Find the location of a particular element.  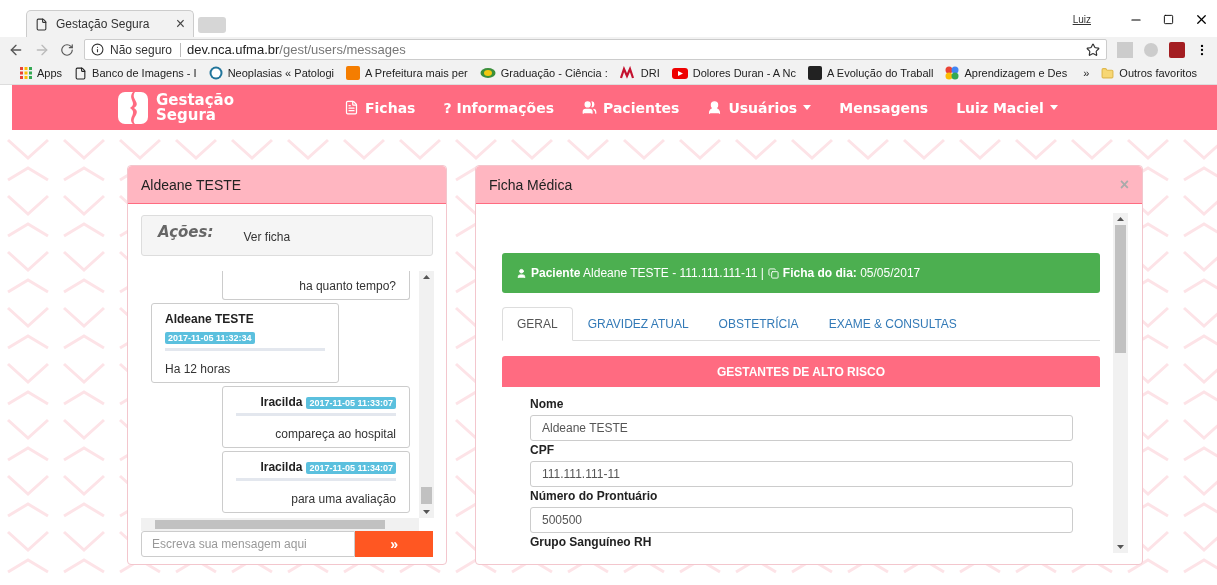

text-field: 500500 is located at coordinates (801, 520).